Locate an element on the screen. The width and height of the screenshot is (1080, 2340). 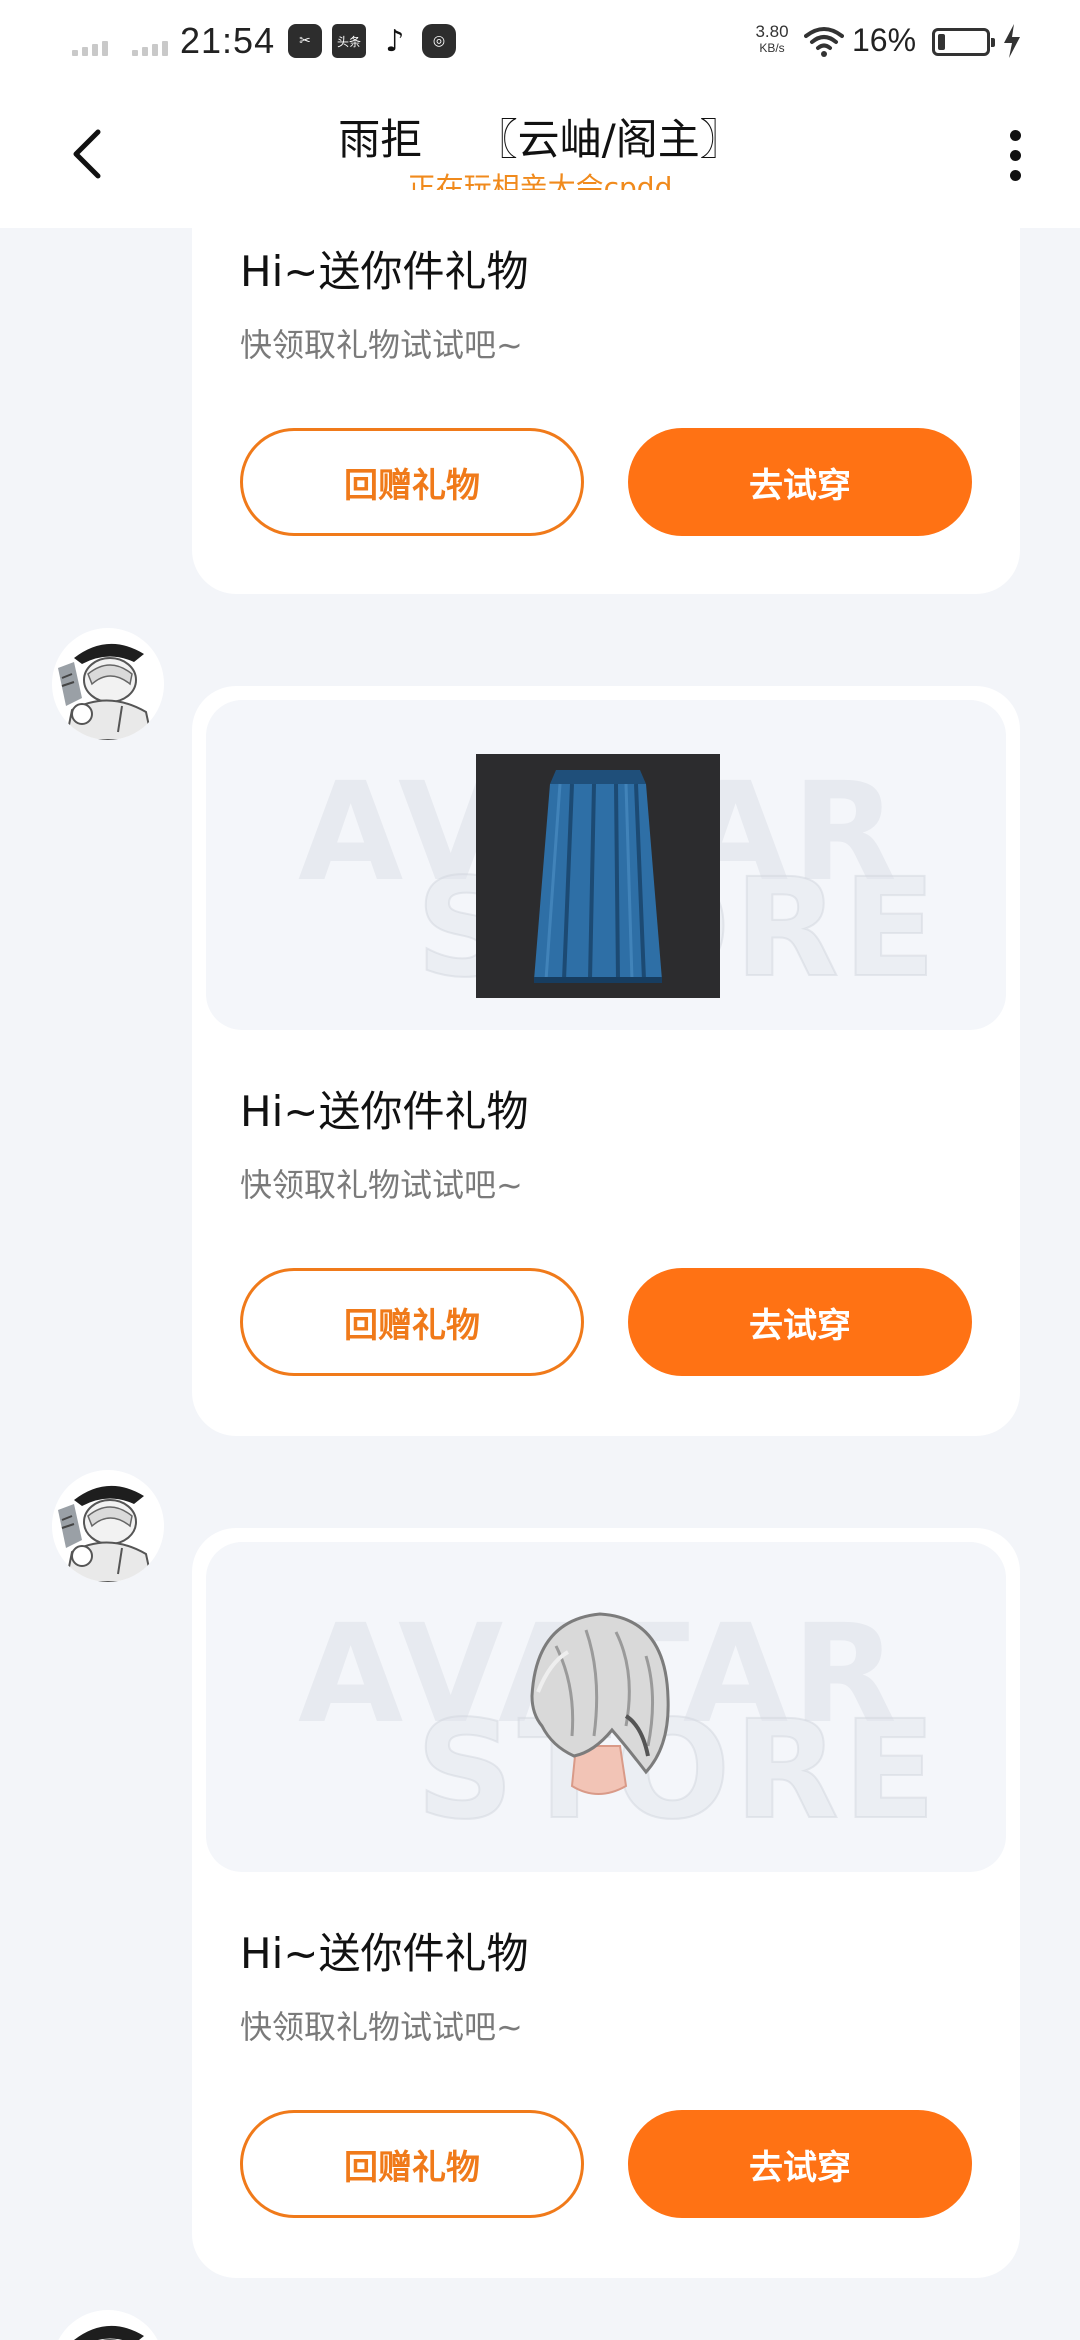
chat-app-icon: ◎ is located at coordinates (439, 41).